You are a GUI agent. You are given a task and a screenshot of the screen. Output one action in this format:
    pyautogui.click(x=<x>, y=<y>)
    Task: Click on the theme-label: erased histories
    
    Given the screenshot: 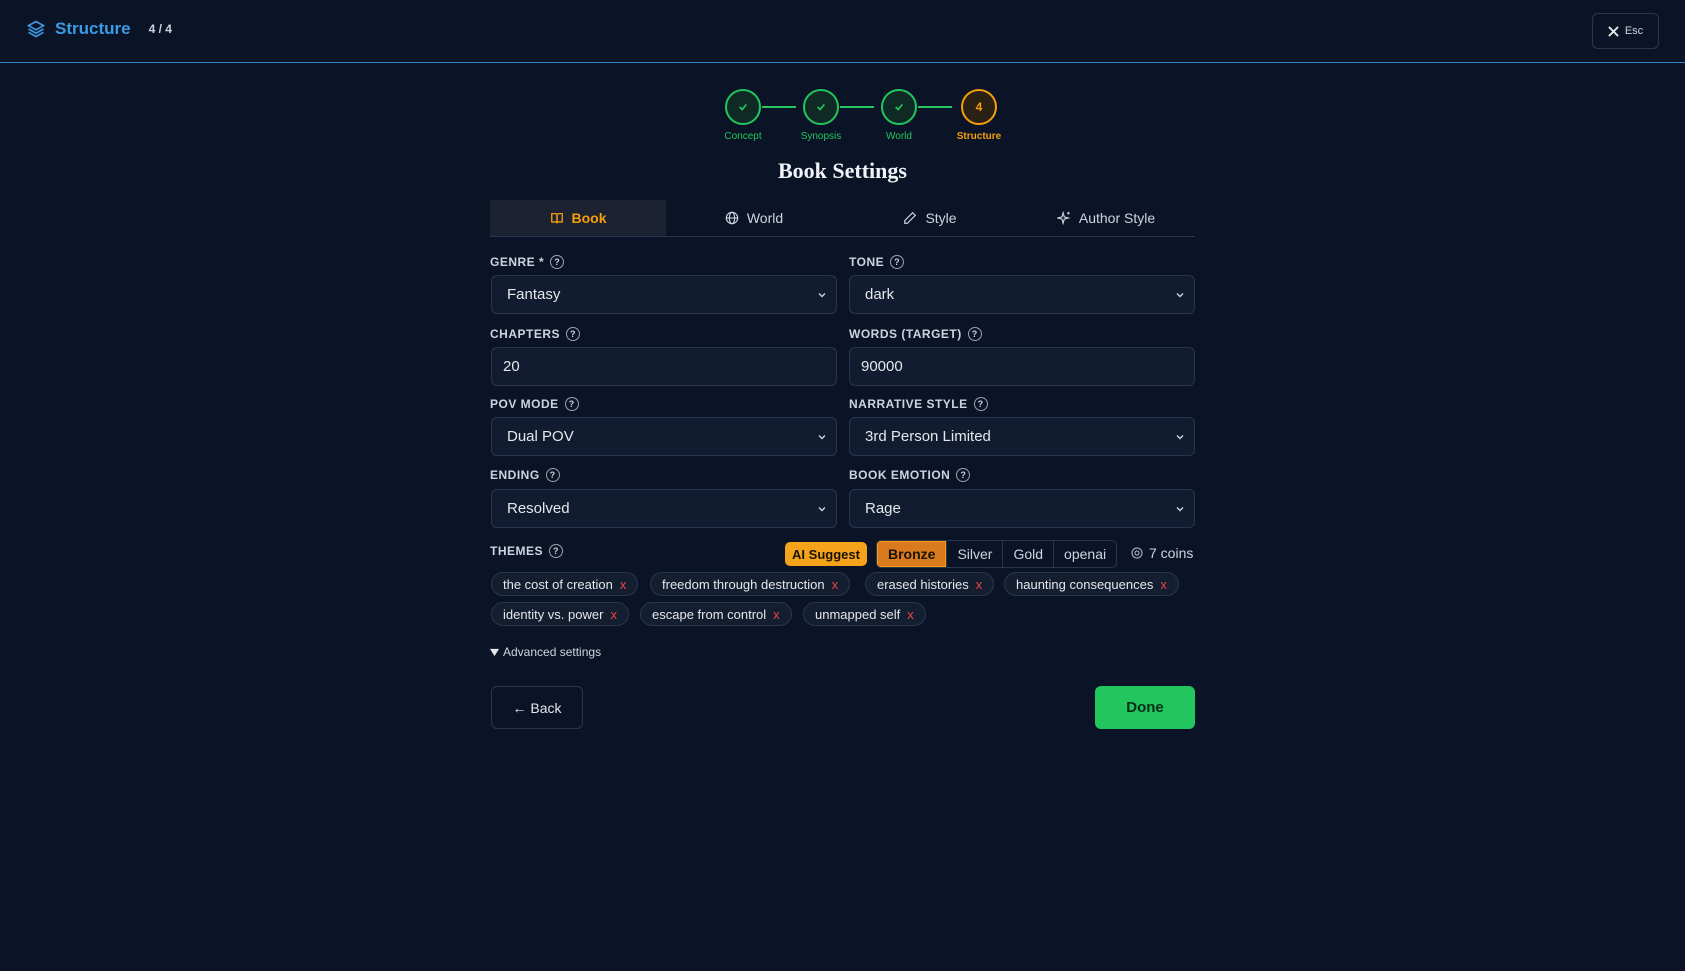 What is the action you would take?
    pyautogui.click(x=923, y=584)
    